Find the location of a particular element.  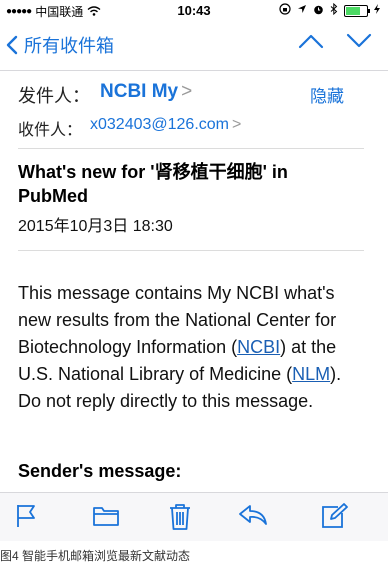

location-icon is located at coordinates (302, 10).